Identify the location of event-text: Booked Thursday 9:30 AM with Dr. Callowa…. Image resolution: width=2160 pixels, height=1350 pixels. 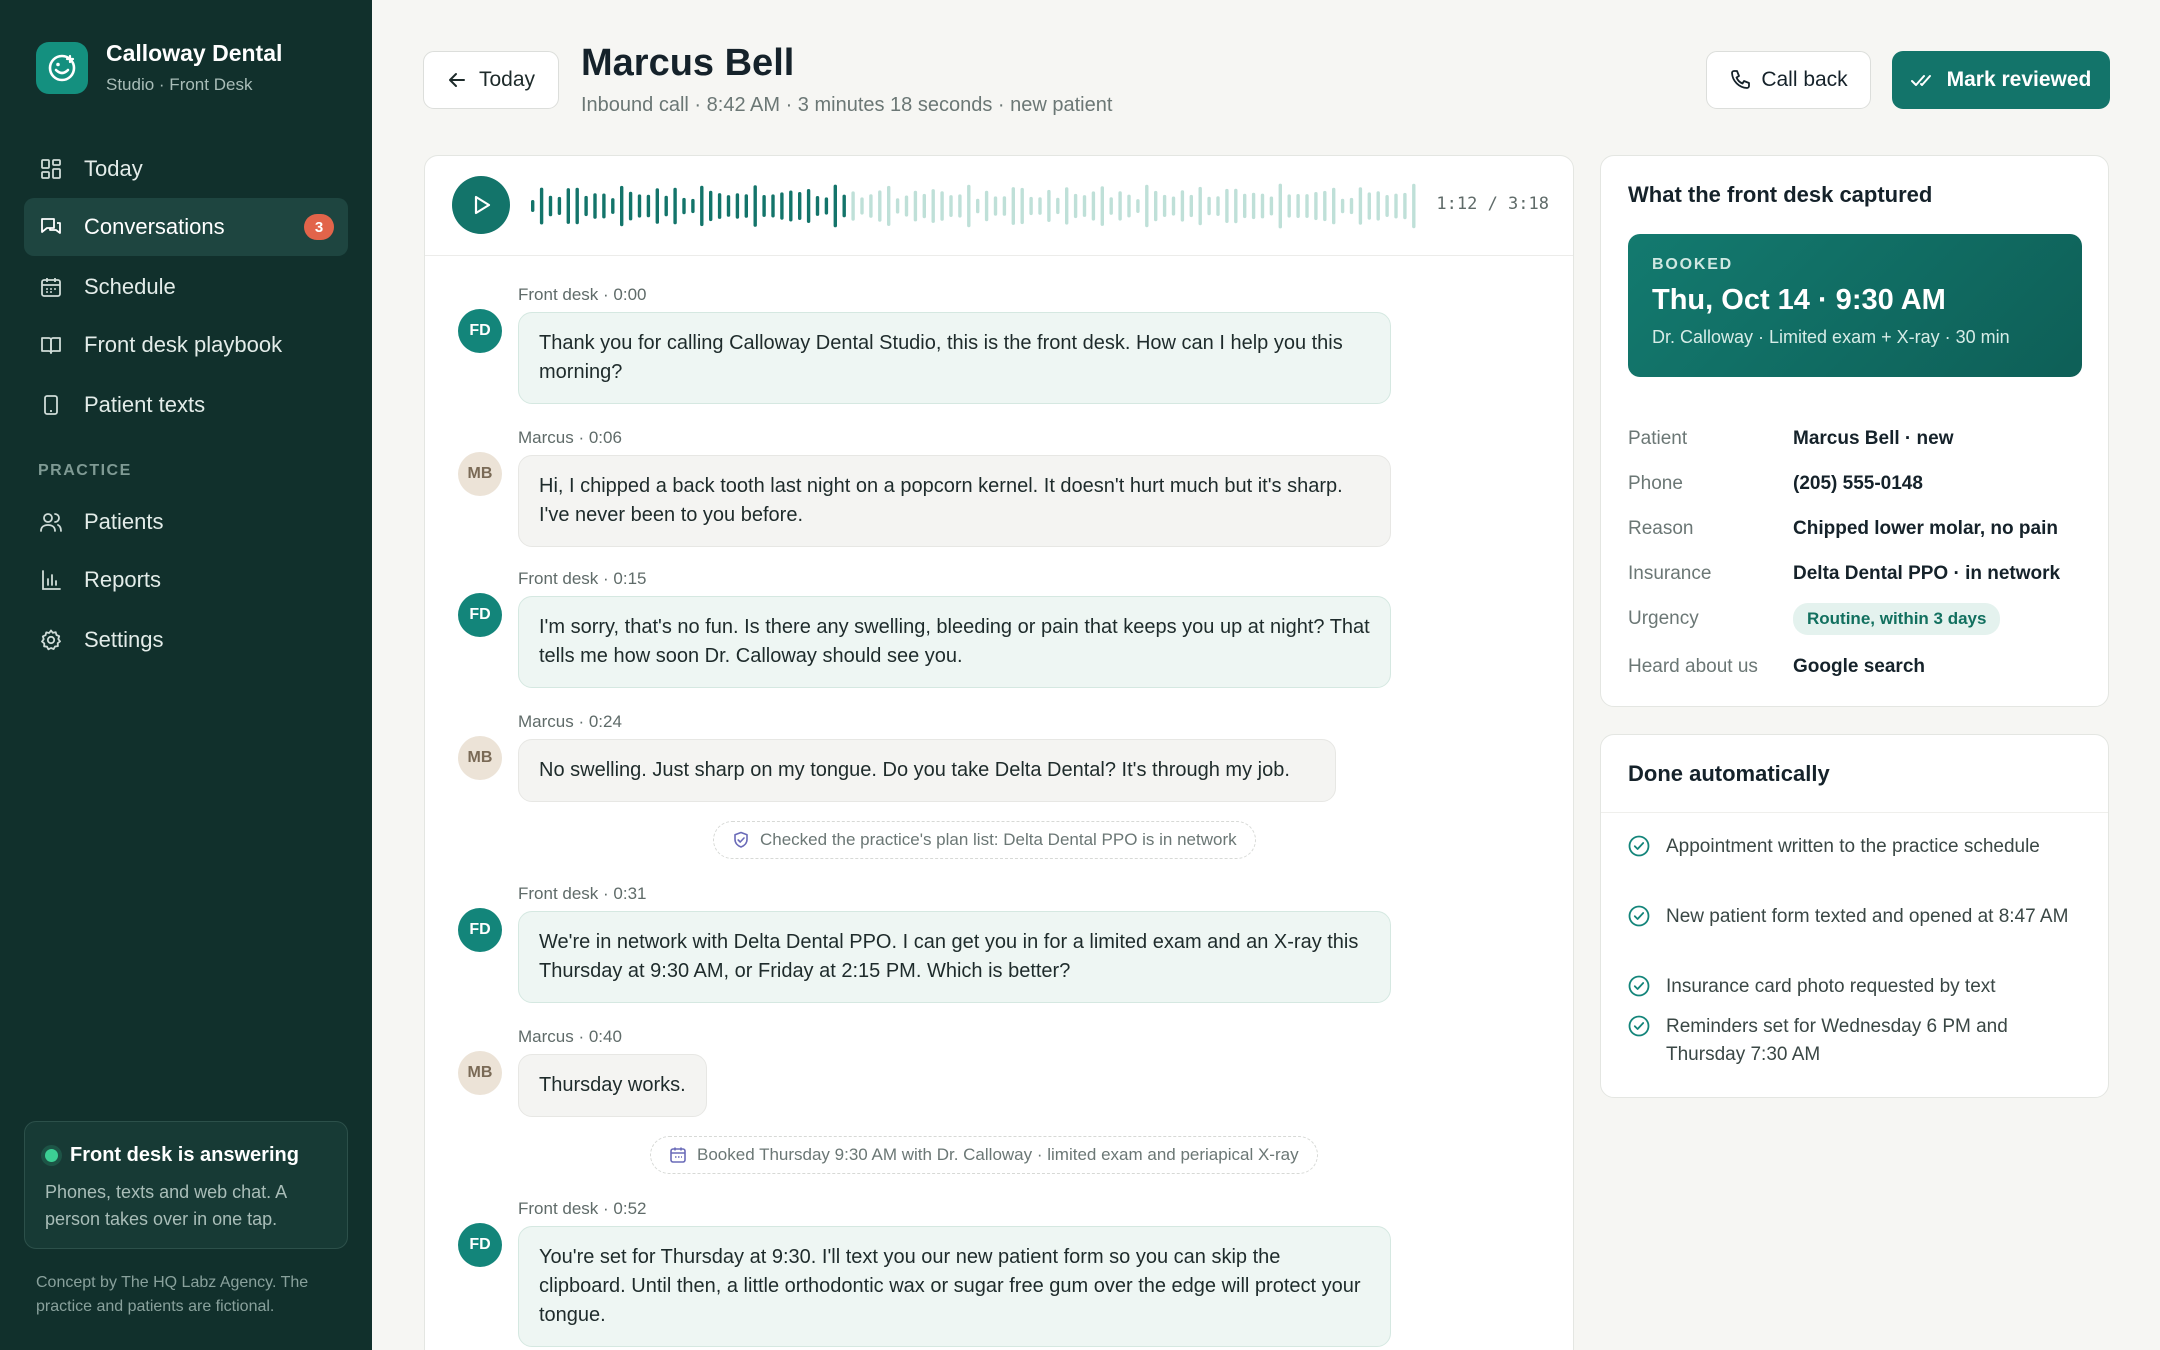
(998, 1154).